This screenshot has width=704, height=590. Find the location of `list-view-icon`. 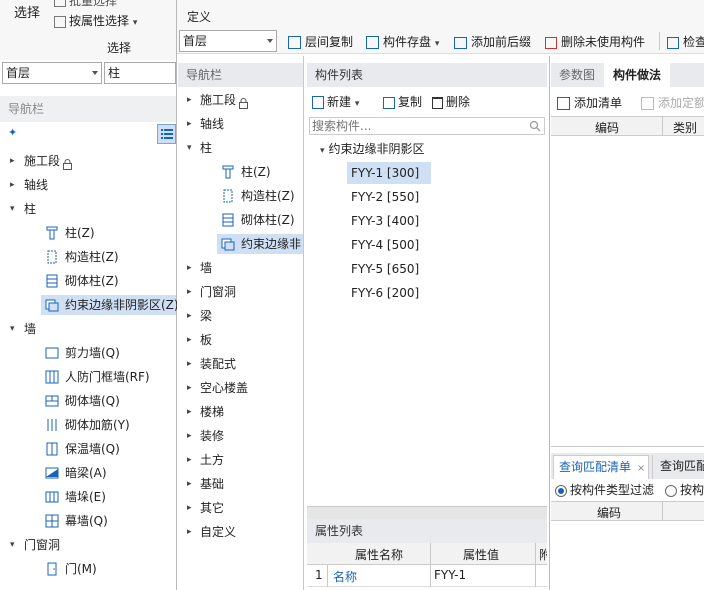

list-view-icon is located at coordinates (166, 134).